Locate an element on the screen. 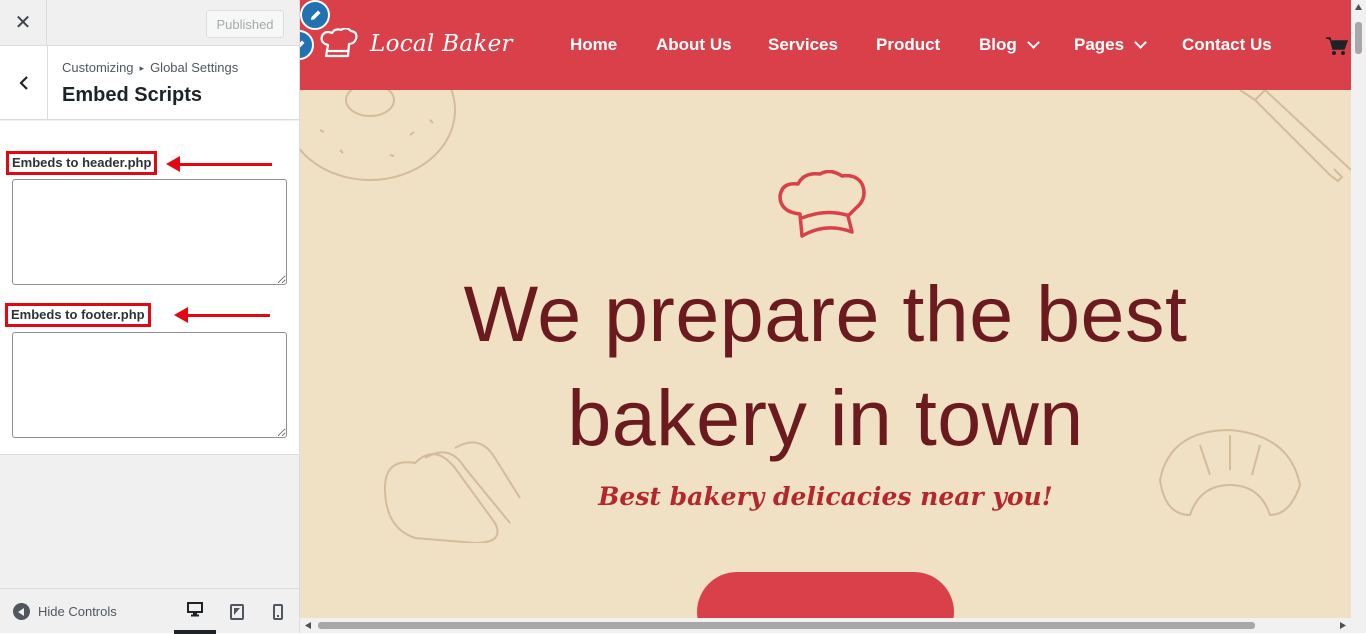  nav-product: Product is located at coordinates (908, 45).